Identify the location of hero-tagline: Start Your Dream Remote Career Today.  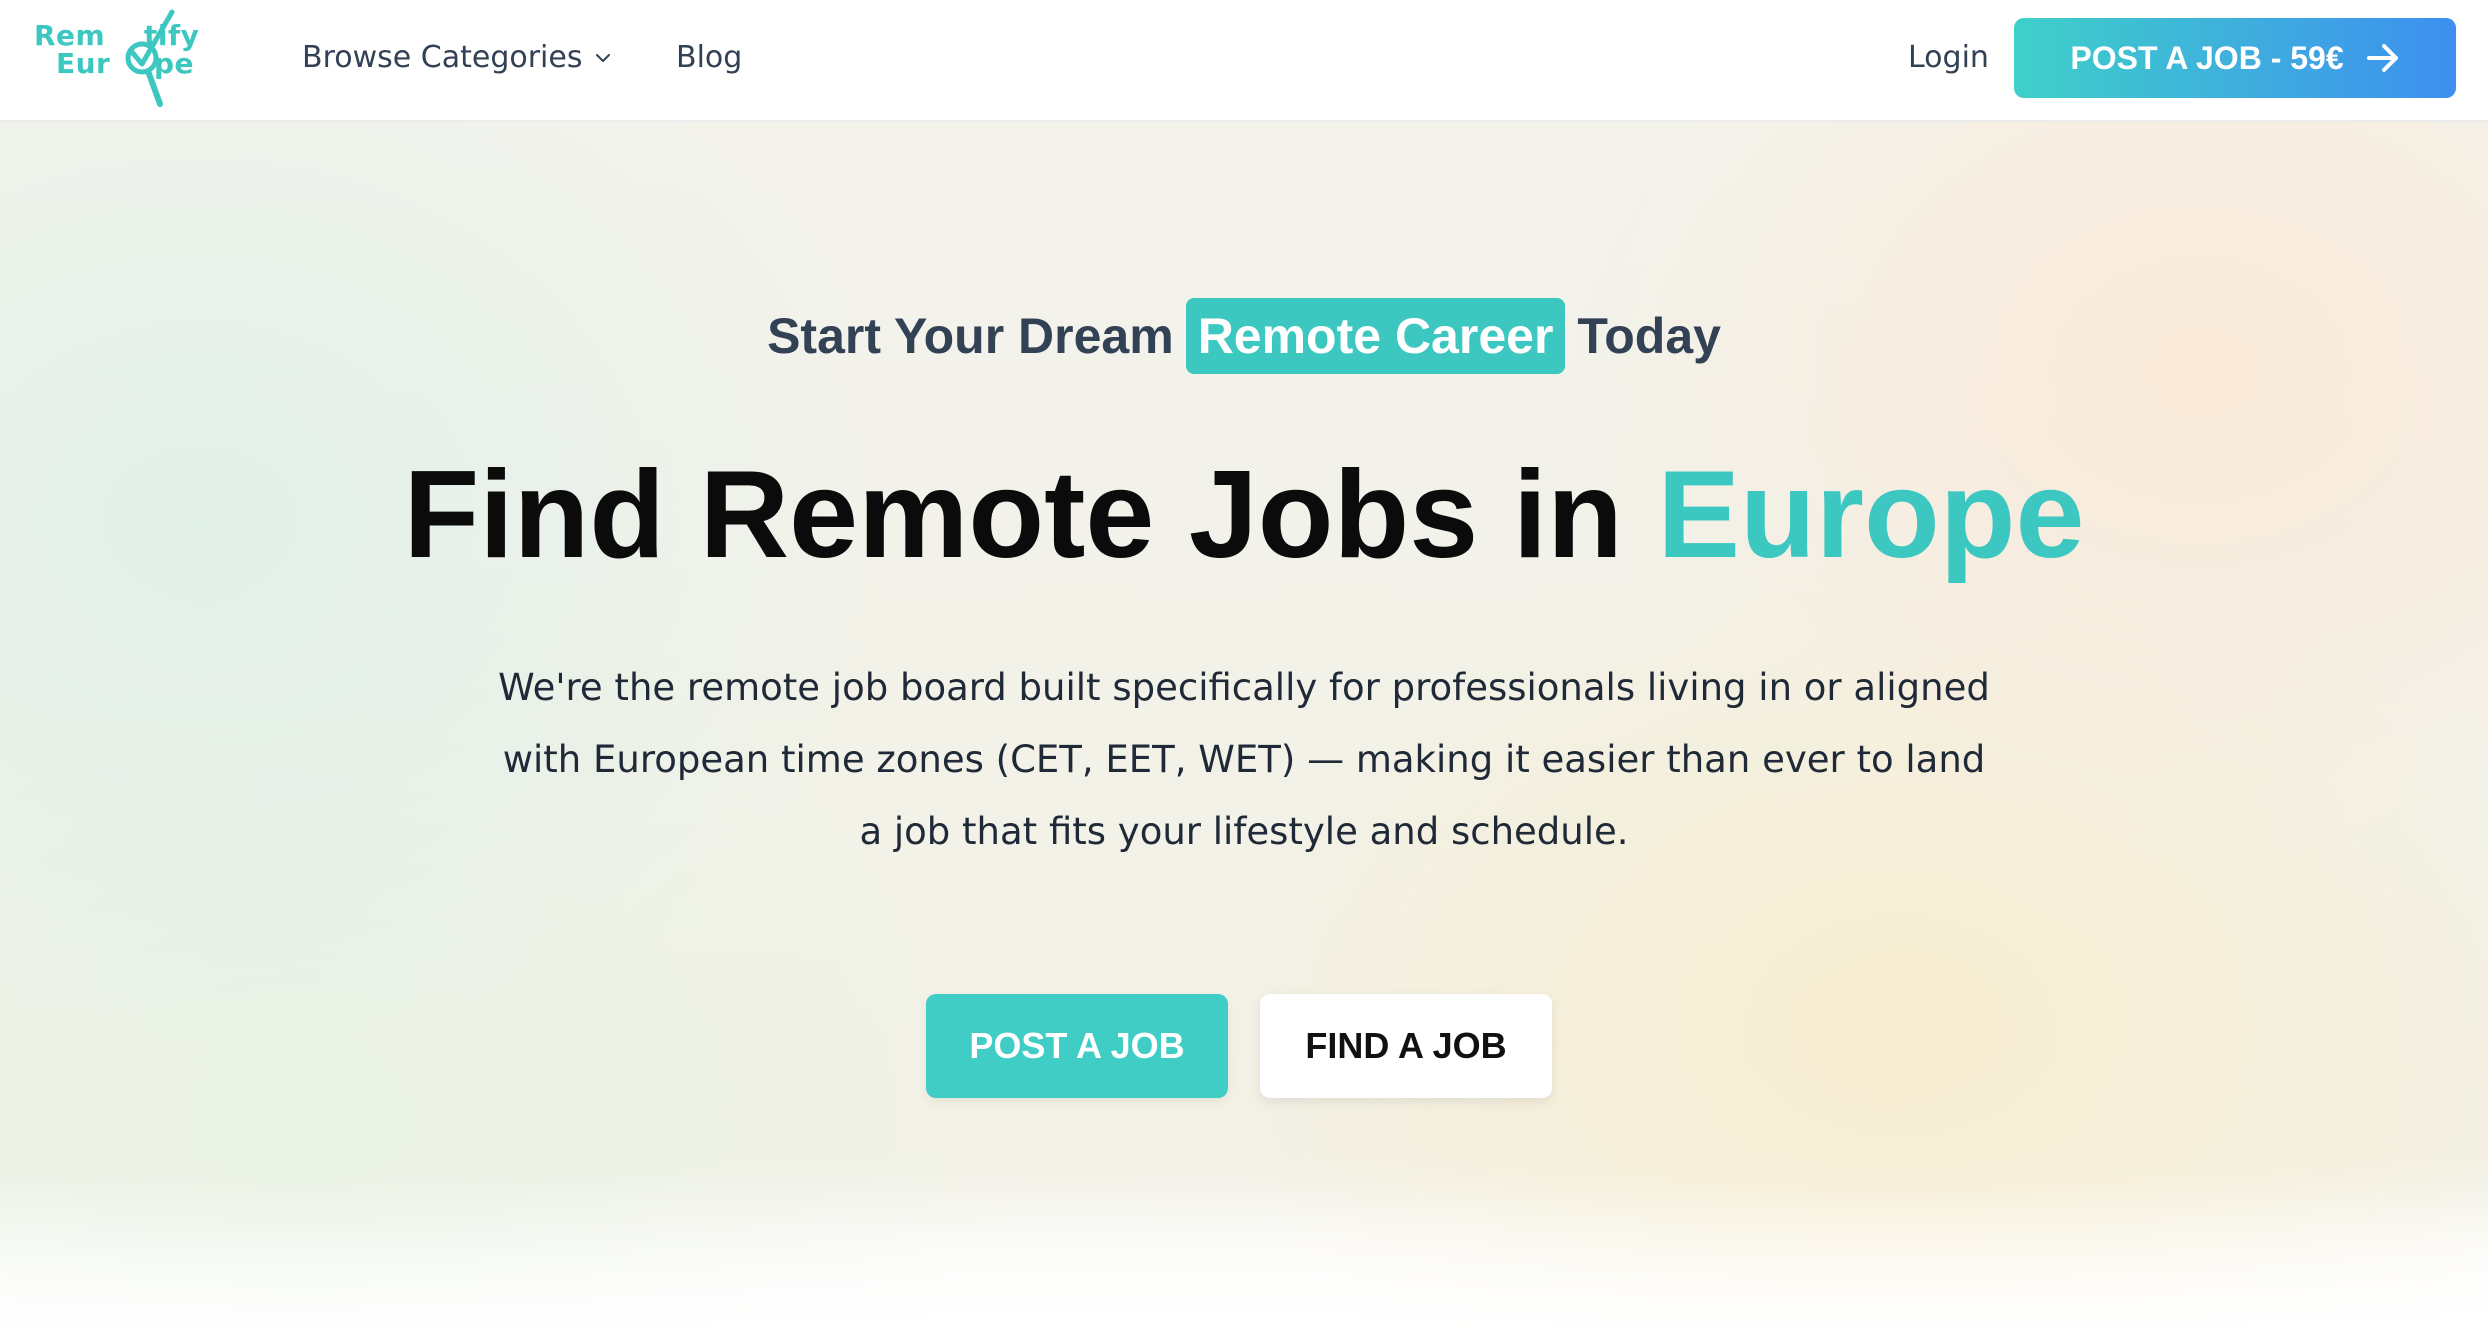
(1244, 336).